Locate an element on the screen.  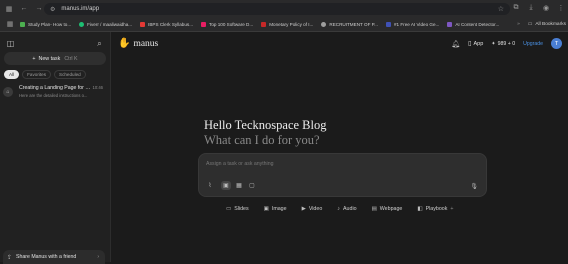
folder-icon: ▭ is located at coordinates (530, 24).